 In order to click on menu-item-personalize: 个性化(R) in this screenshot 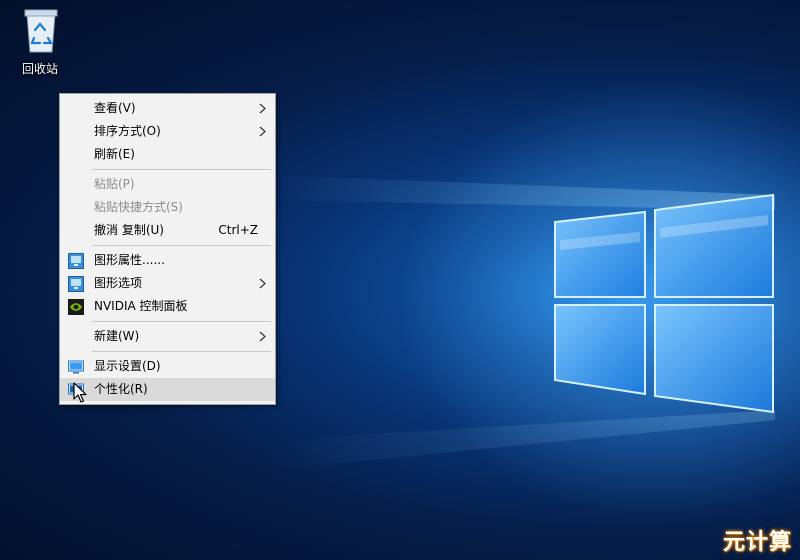, I will do `click(167, 389)`.